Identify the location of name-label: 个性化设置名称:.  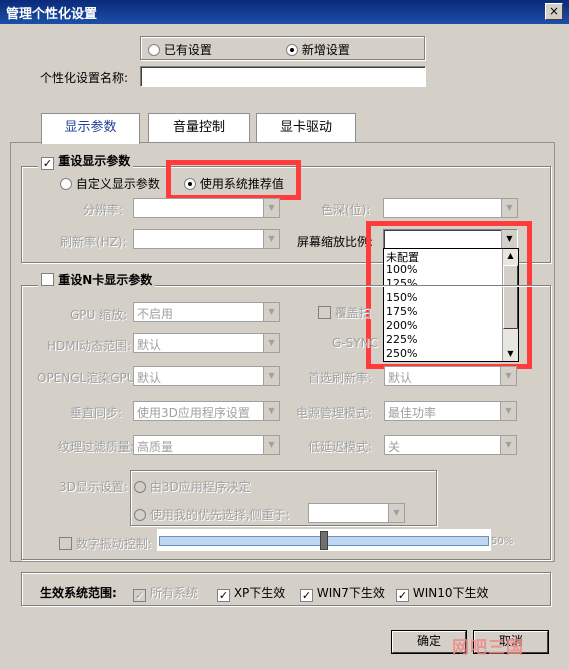
(84, 78).